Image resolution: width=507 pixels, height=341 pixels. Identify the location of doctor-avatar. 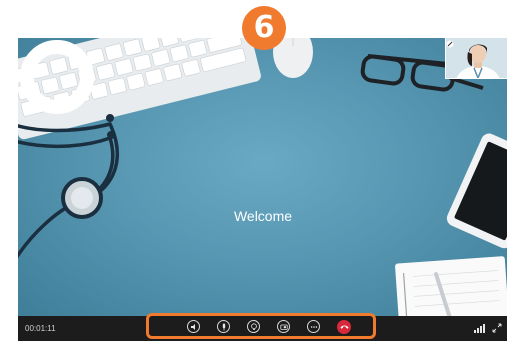
(476, 58).